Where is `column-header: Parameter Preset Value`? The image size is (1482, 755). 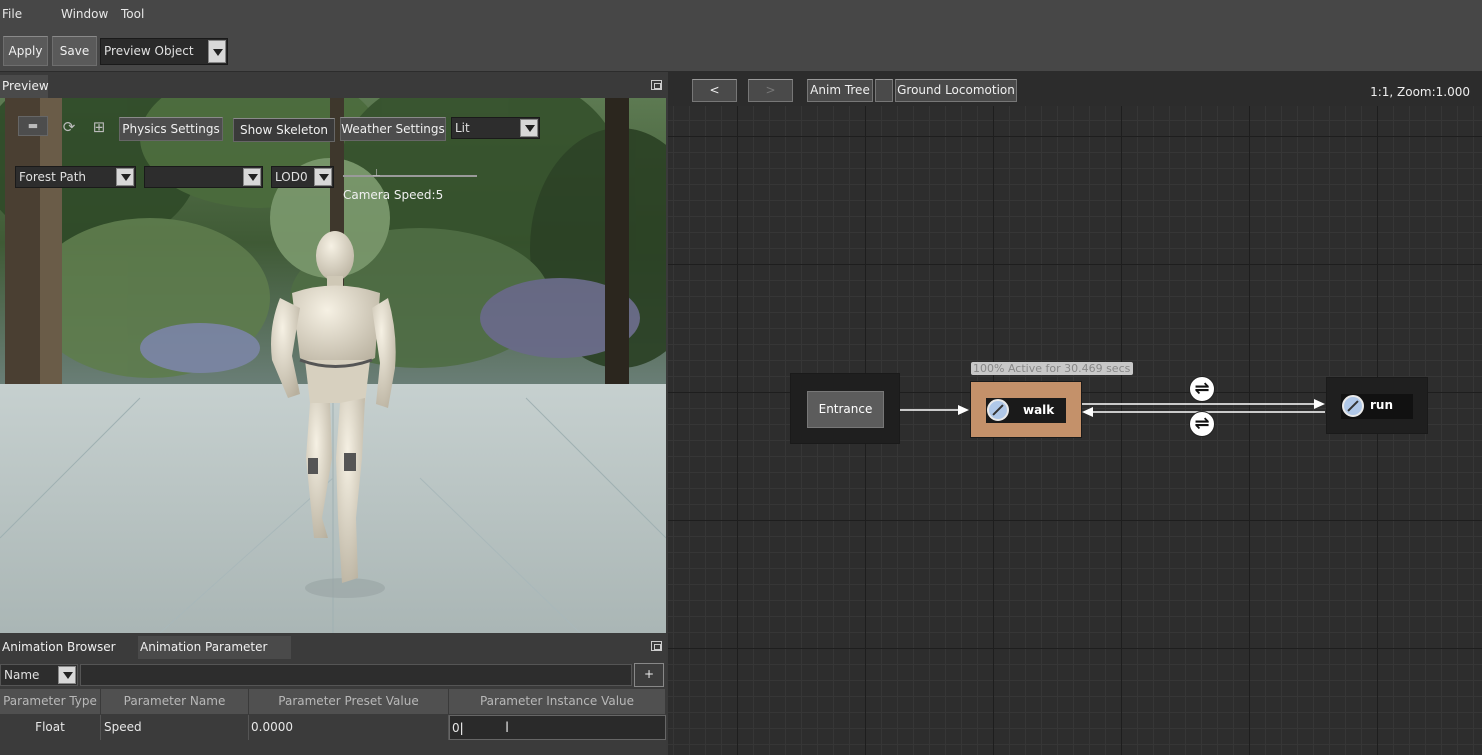 column-header: Parameter Preset Value is located at coordinates (349, 701).